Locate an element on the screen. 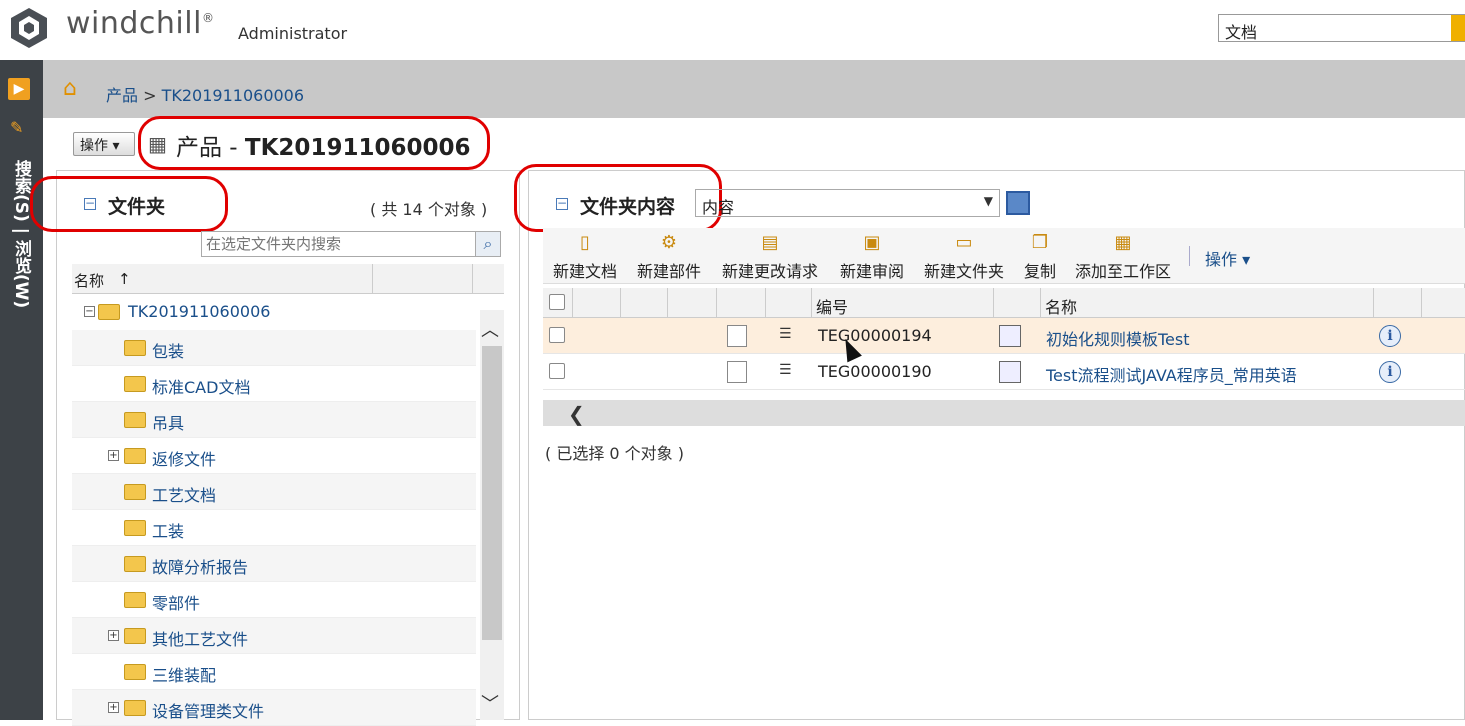 The image size is (1465, 726). row-name-link: 初始化规则模板Test is located at coordinates (1118, 338).